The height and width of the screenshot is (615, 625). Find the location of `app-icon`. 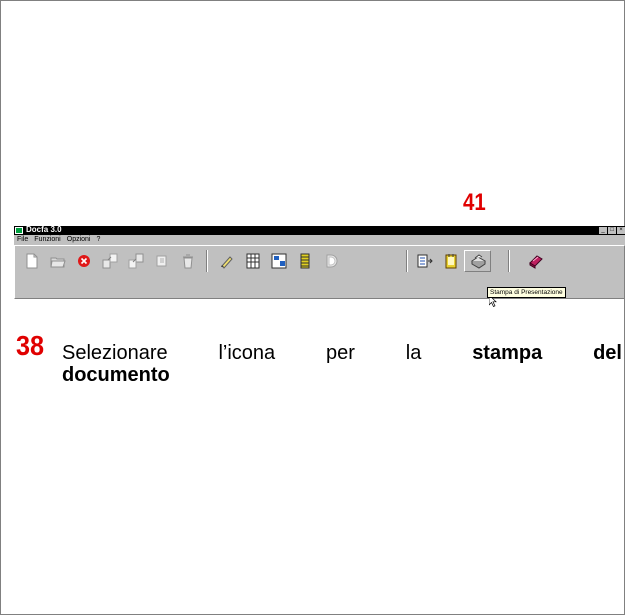

app-icon is located at coordinates (19, 230).